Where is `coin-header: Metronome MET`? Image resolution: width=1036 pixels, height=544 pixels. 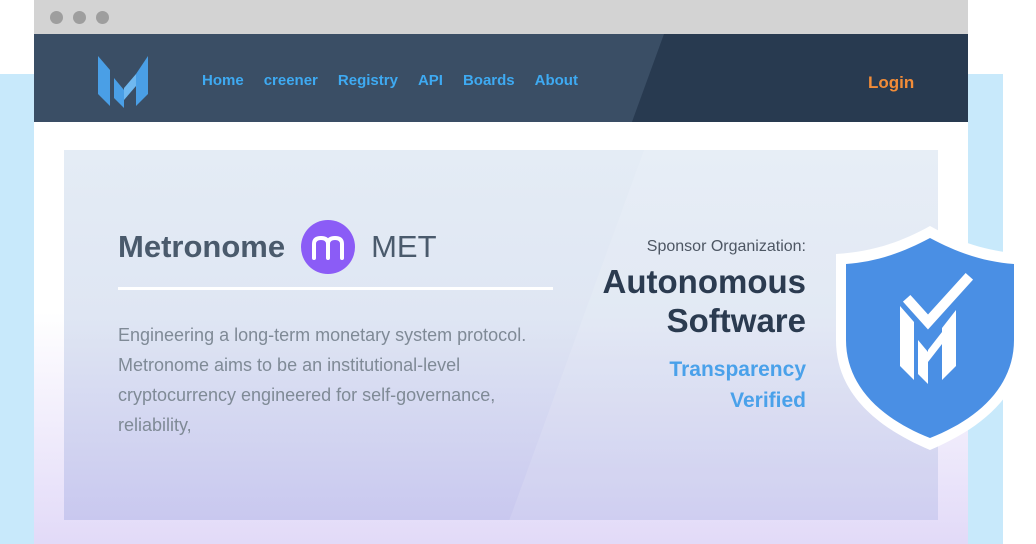 coin-header: Metronome MET is located at coordinates (277, 247).